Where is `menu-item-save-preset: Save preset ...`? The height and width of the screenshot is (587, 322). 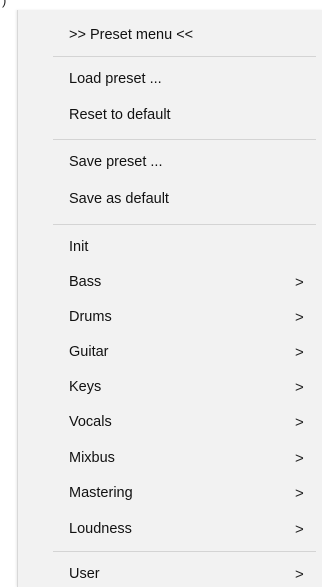
menu-item-save-preset: Save preset ... is located at coordinates (170, 162).